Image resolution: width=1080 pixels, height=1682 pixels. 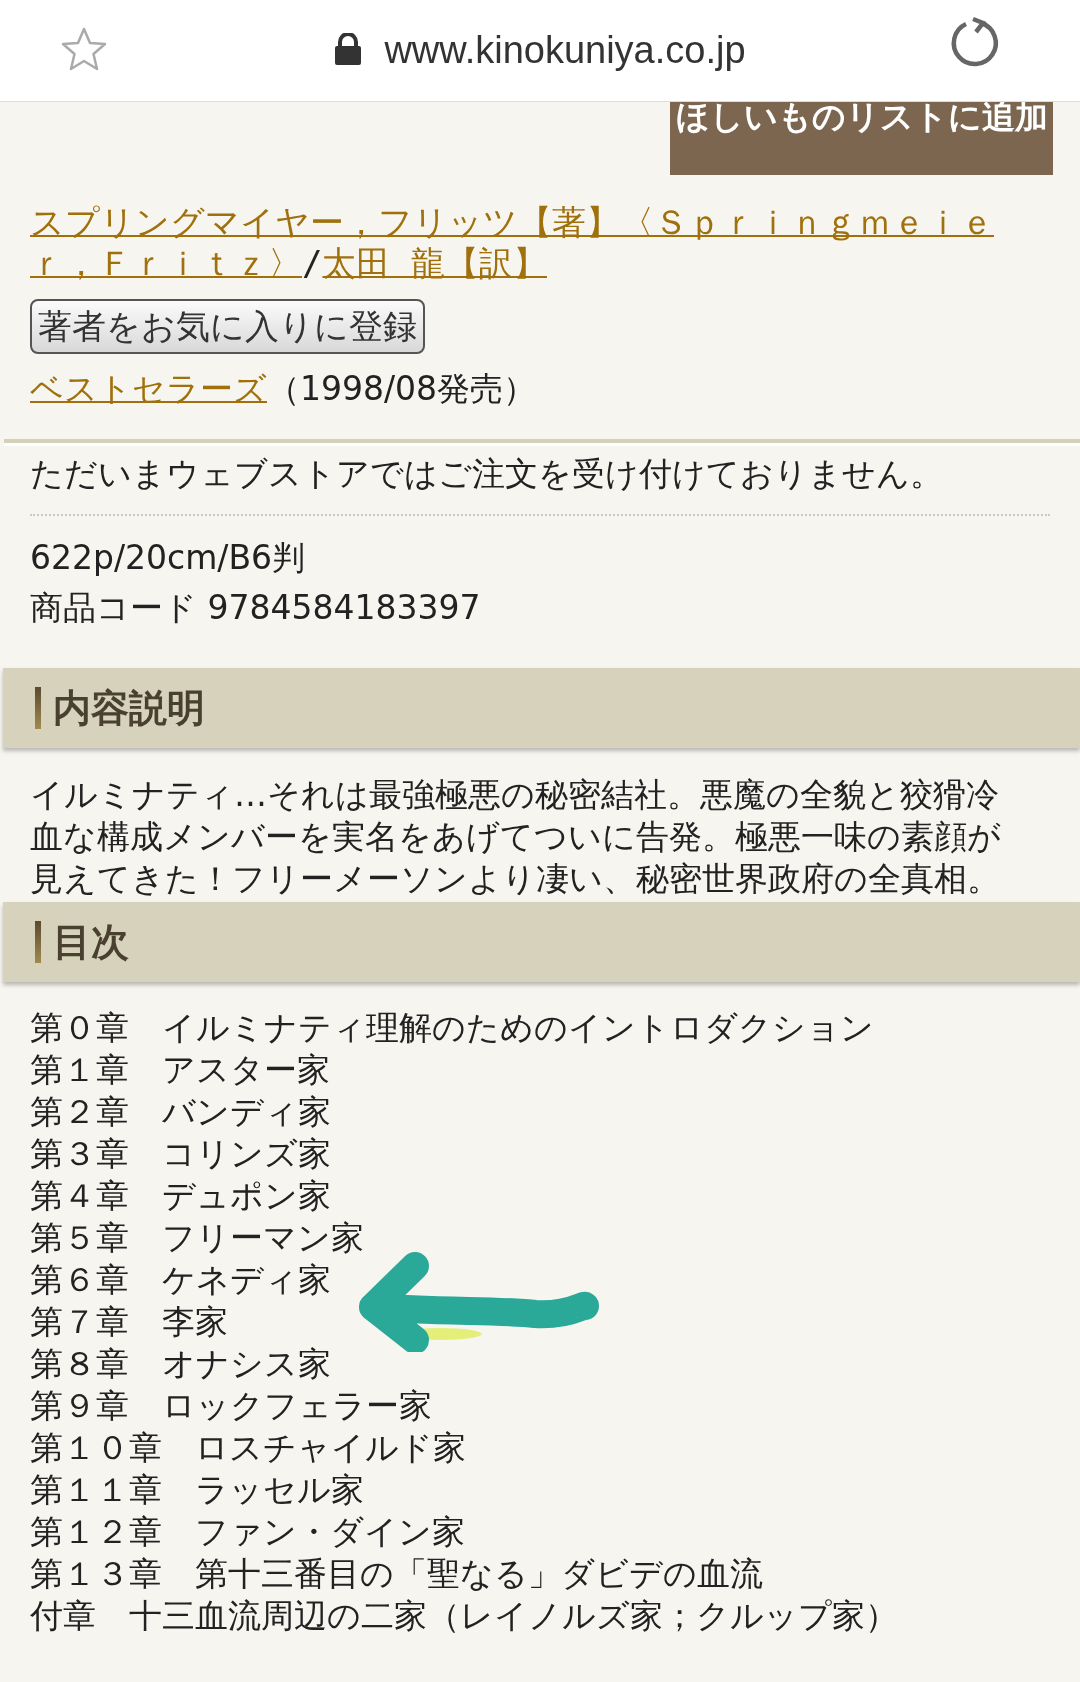 What do you see at coordinates (180, 1154) in the screenshot?
I see `chapter-text: 第３章 コリンズ家` at bounding box center [180, 1154].